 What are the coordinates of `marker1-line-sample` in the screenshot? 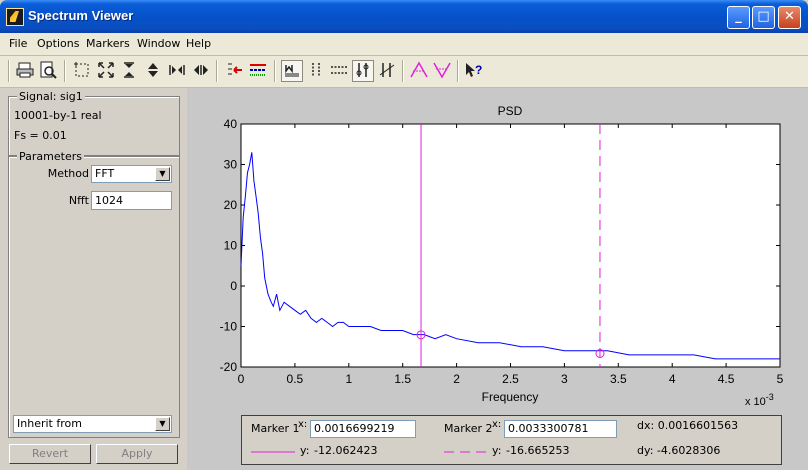 It's located at (273, 452).